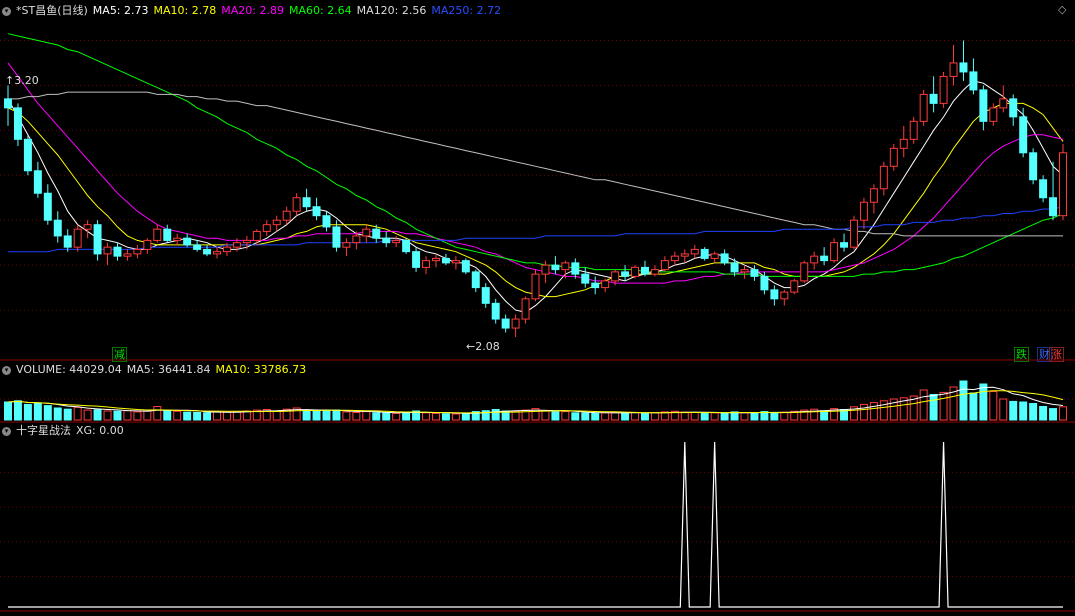 The height and width of the screenshot is (616, 1075). What do you see at coordinates (1021, 354) in the screenshot?
I see `event-tag-die: 跌` at bounding box center [1021, 354].